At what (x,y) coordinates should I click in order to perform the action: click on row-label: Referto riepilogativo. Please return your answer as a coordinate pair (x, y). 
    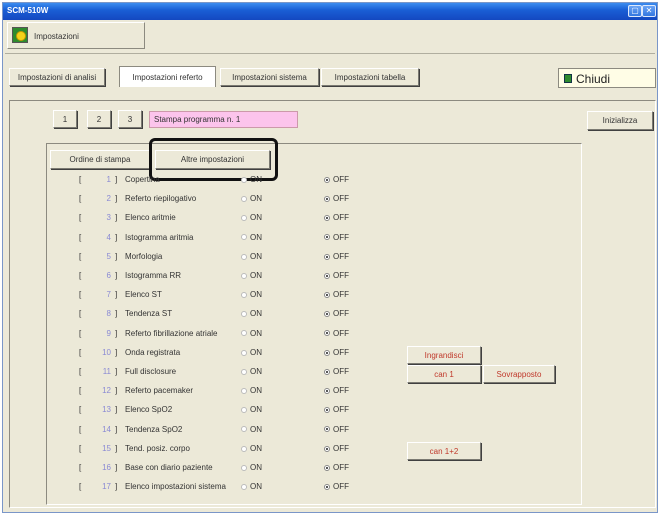
    Looking at the image, I should click on (161, 199).